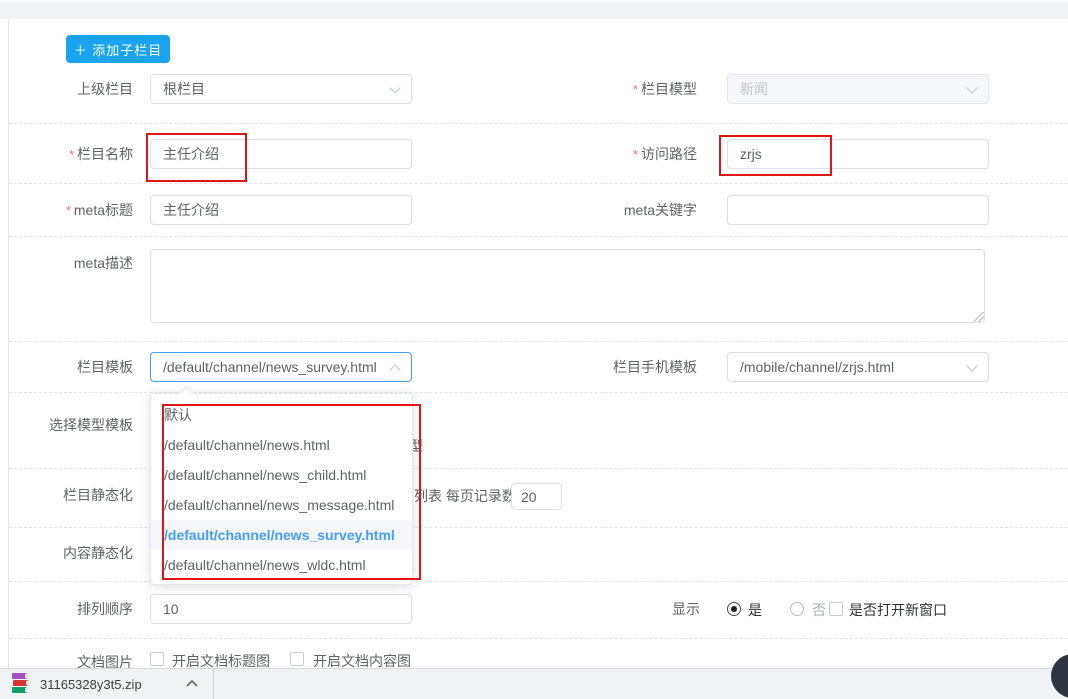 The image size is (1068, 699). What do you see at coordinates (98, 495) in the screenshot?
I see `channel-static-label: 栏目静态化` at bounding box center [98, 495].